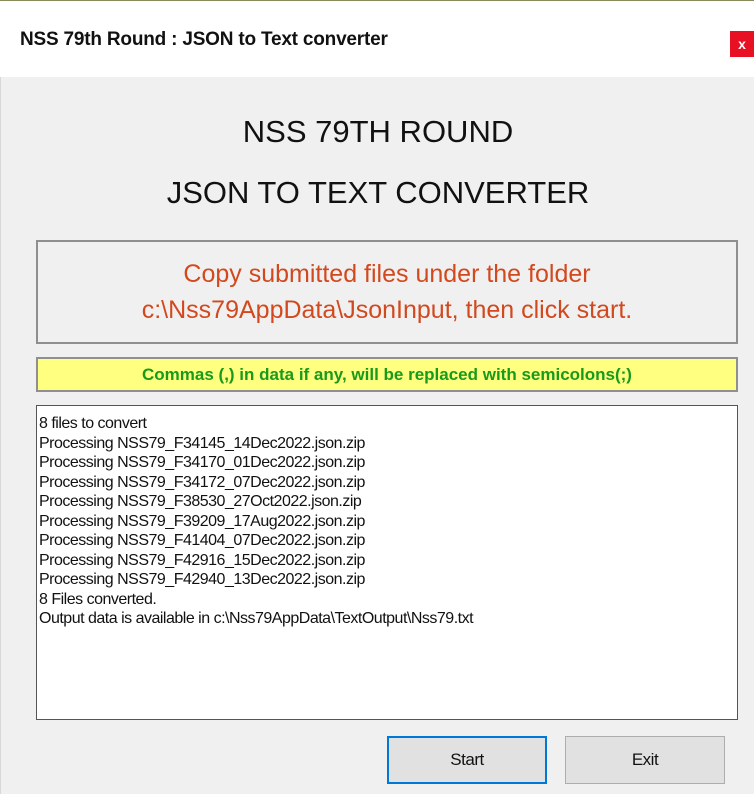 The width and height of the screenshot is (754, 794). What do you see at coordinates (378, 192) in the screenshot?
I see `heading-converter: JSON TO TEXT CONVERTER` at bounding box center [378, 192].